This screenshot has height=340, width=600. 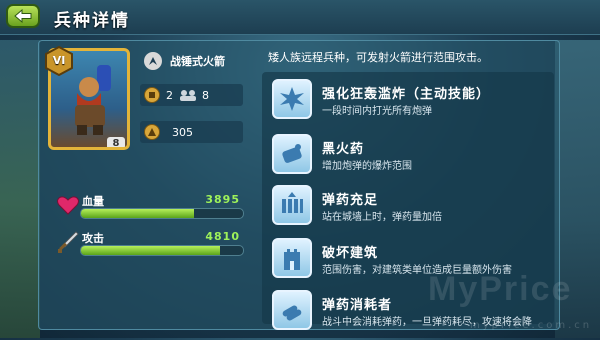 I want to click on ammo-rack-icon, so click(x=292, y=205).